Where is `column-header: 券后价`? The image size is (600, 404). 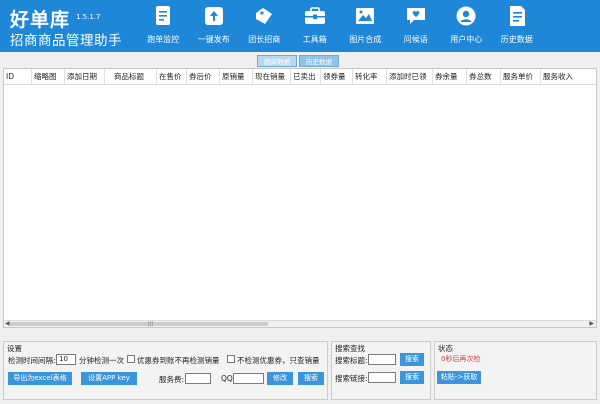 column-header: 券后价 is located at coordinates (203, 76).